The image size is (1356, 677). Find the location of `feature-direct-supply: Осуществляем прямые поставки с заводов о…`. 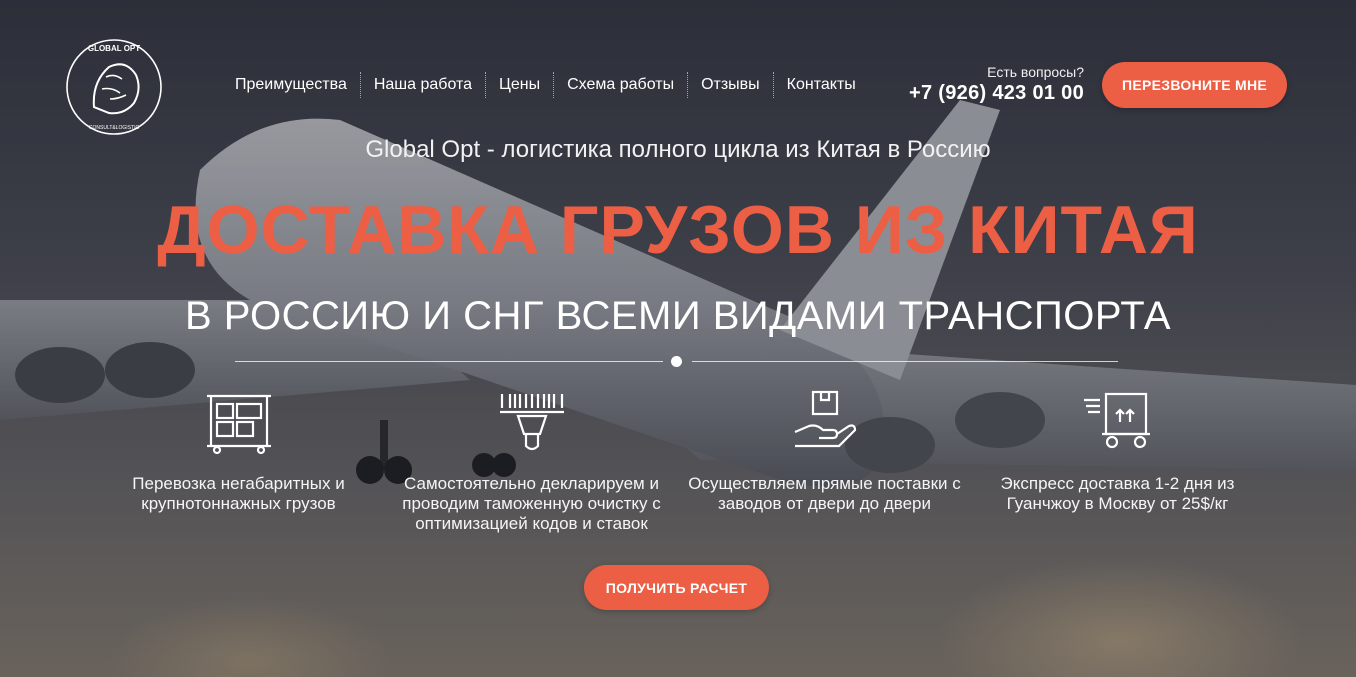

feature-direct-supply: Осуществляем прямые поставки с заводов о… is located at coordinates (824, 460).